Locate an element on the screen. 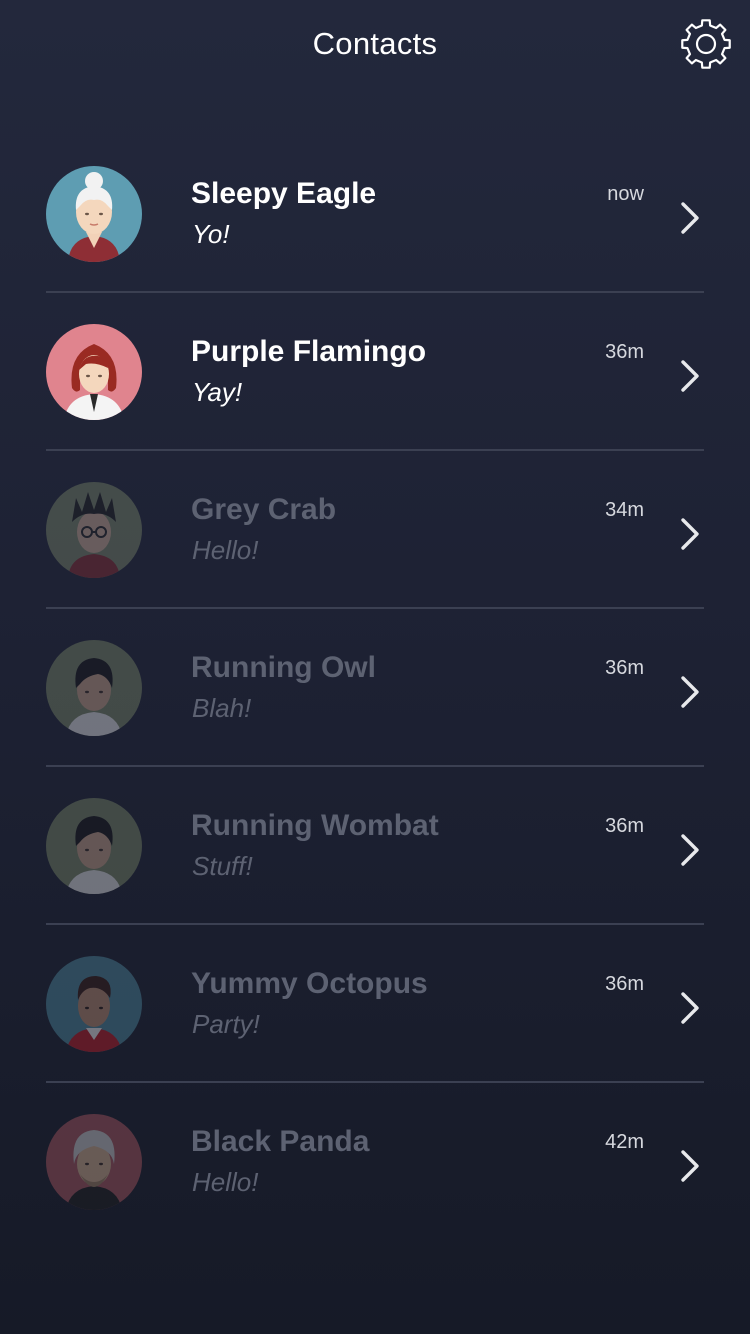 Image resolution: width=750 pixels, height=1334 pixels. contact-row: Running Owl Blah! 36m is located at coordinates (375, 688).